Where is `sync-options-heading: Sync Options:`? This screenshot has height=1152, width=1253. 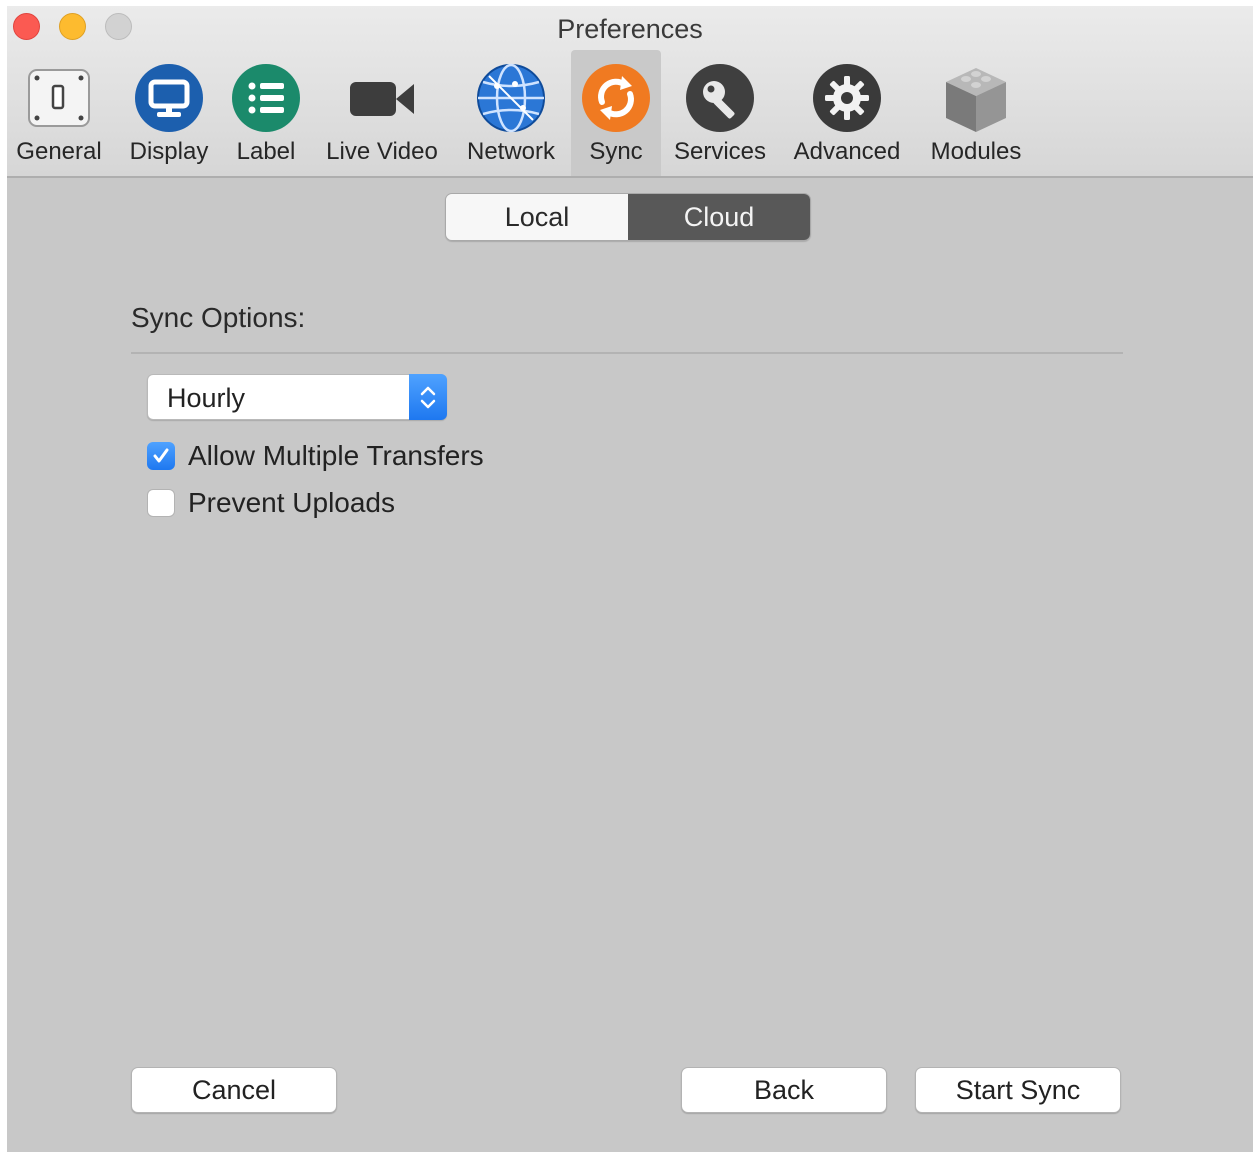 sync-options-heading: Sync Options: is located at coordinates (218, 317).